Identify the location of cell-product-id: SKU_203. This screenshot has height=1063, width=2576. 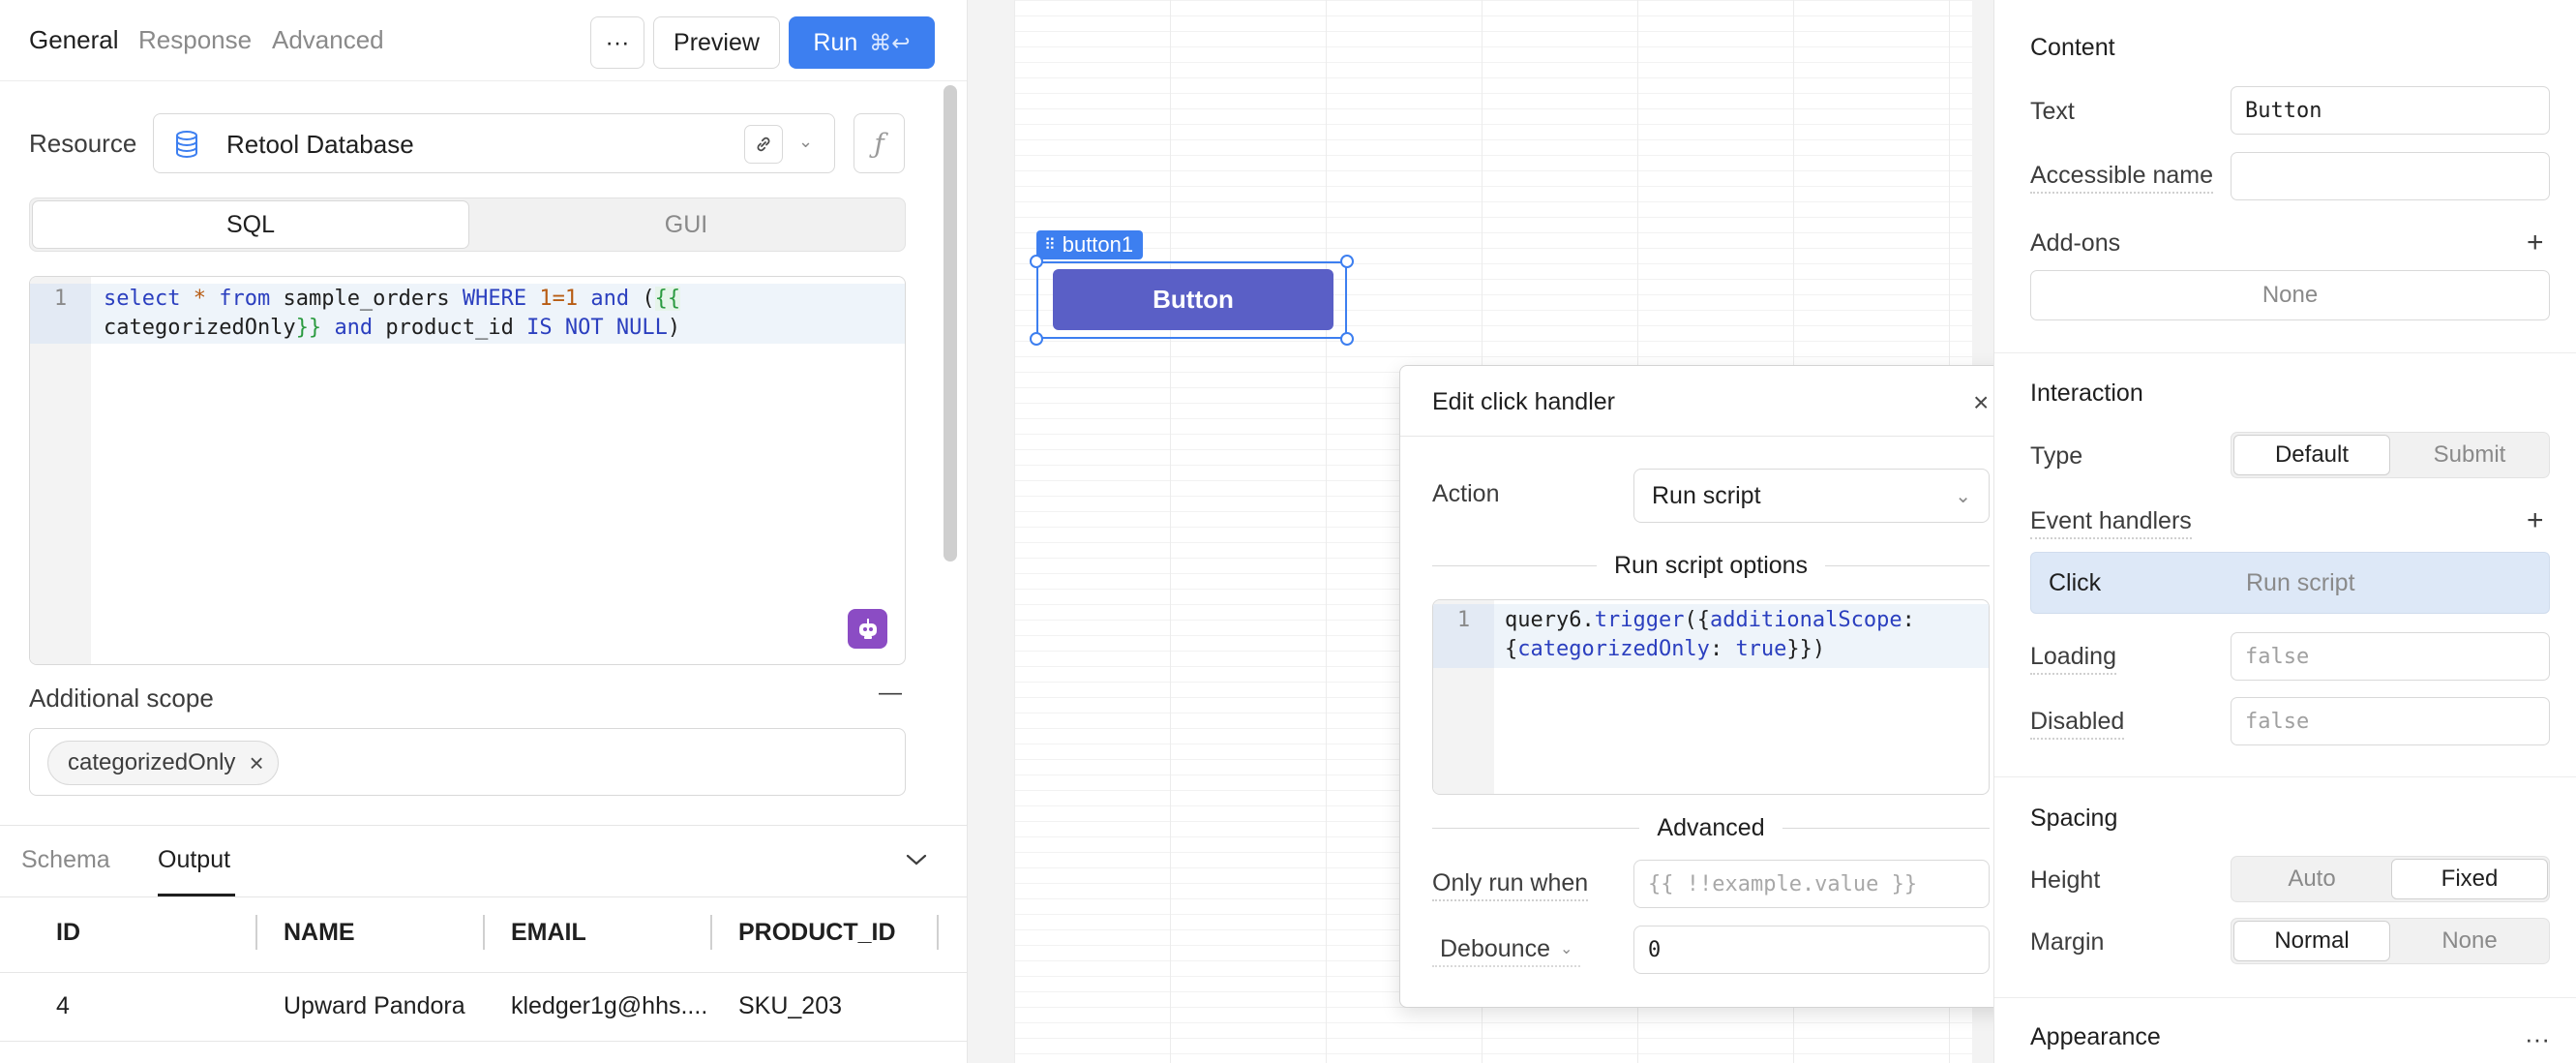
(790, 1006).